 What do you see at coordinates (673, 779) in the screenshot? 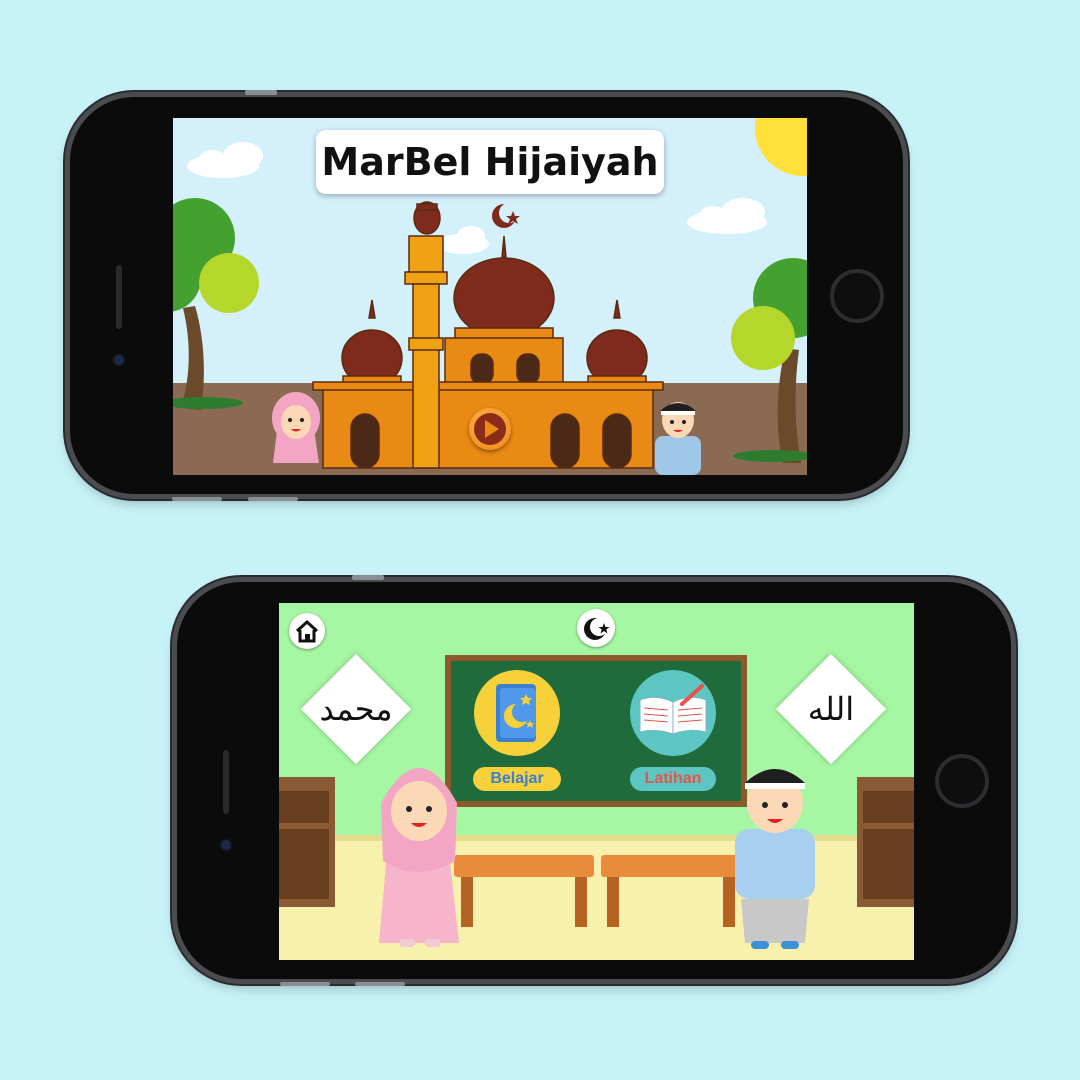
I see `latihan-label: Latihan` at bounding box center [673, 779].